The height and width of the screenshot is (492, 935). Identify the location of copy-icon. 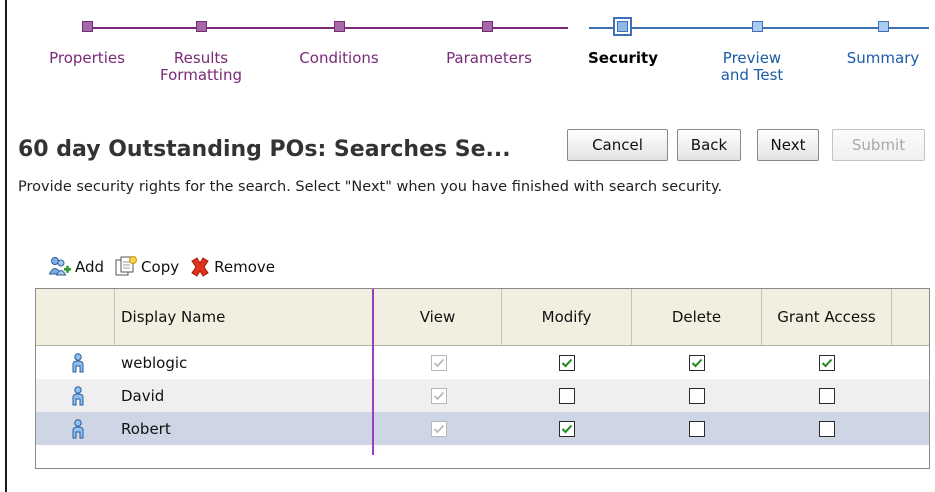
(126, 266).